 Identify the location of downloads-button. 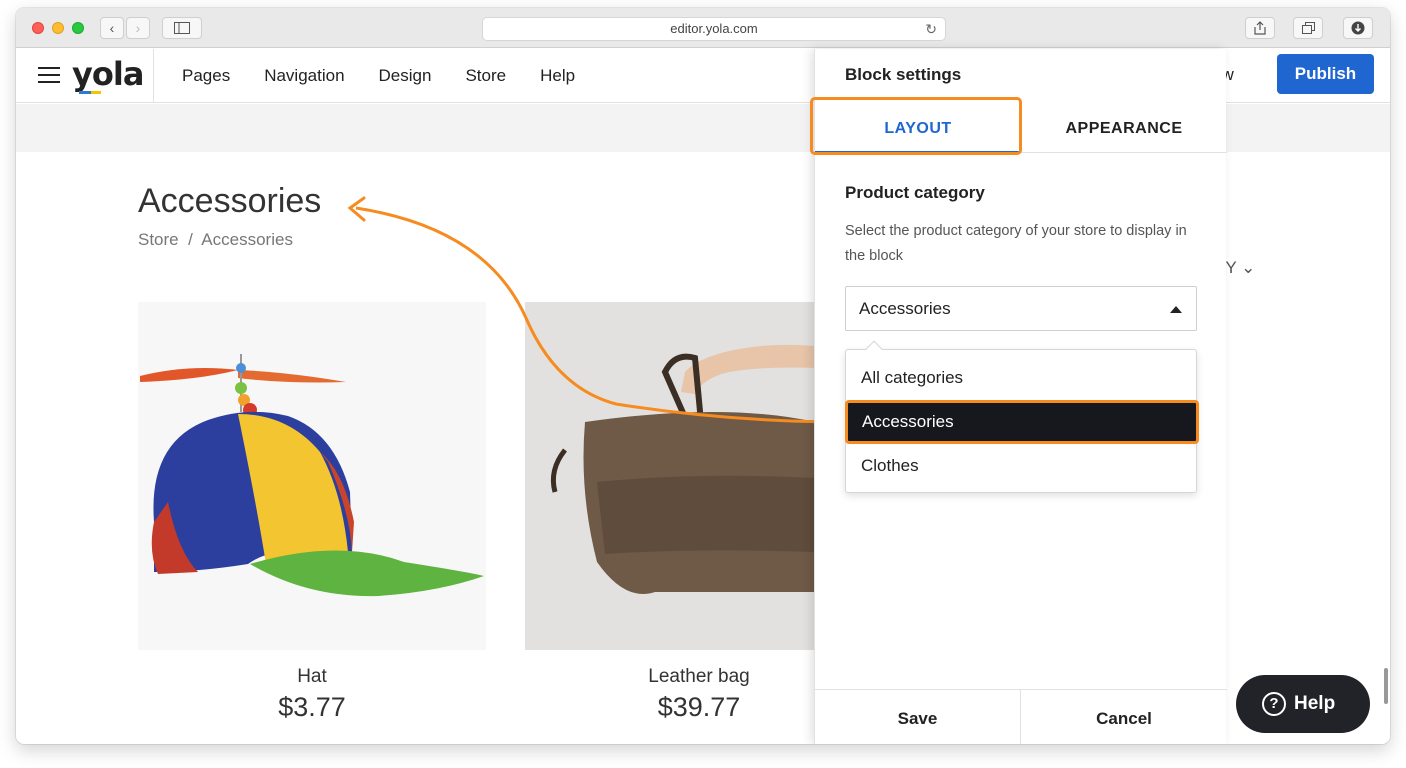
(1358, 28).